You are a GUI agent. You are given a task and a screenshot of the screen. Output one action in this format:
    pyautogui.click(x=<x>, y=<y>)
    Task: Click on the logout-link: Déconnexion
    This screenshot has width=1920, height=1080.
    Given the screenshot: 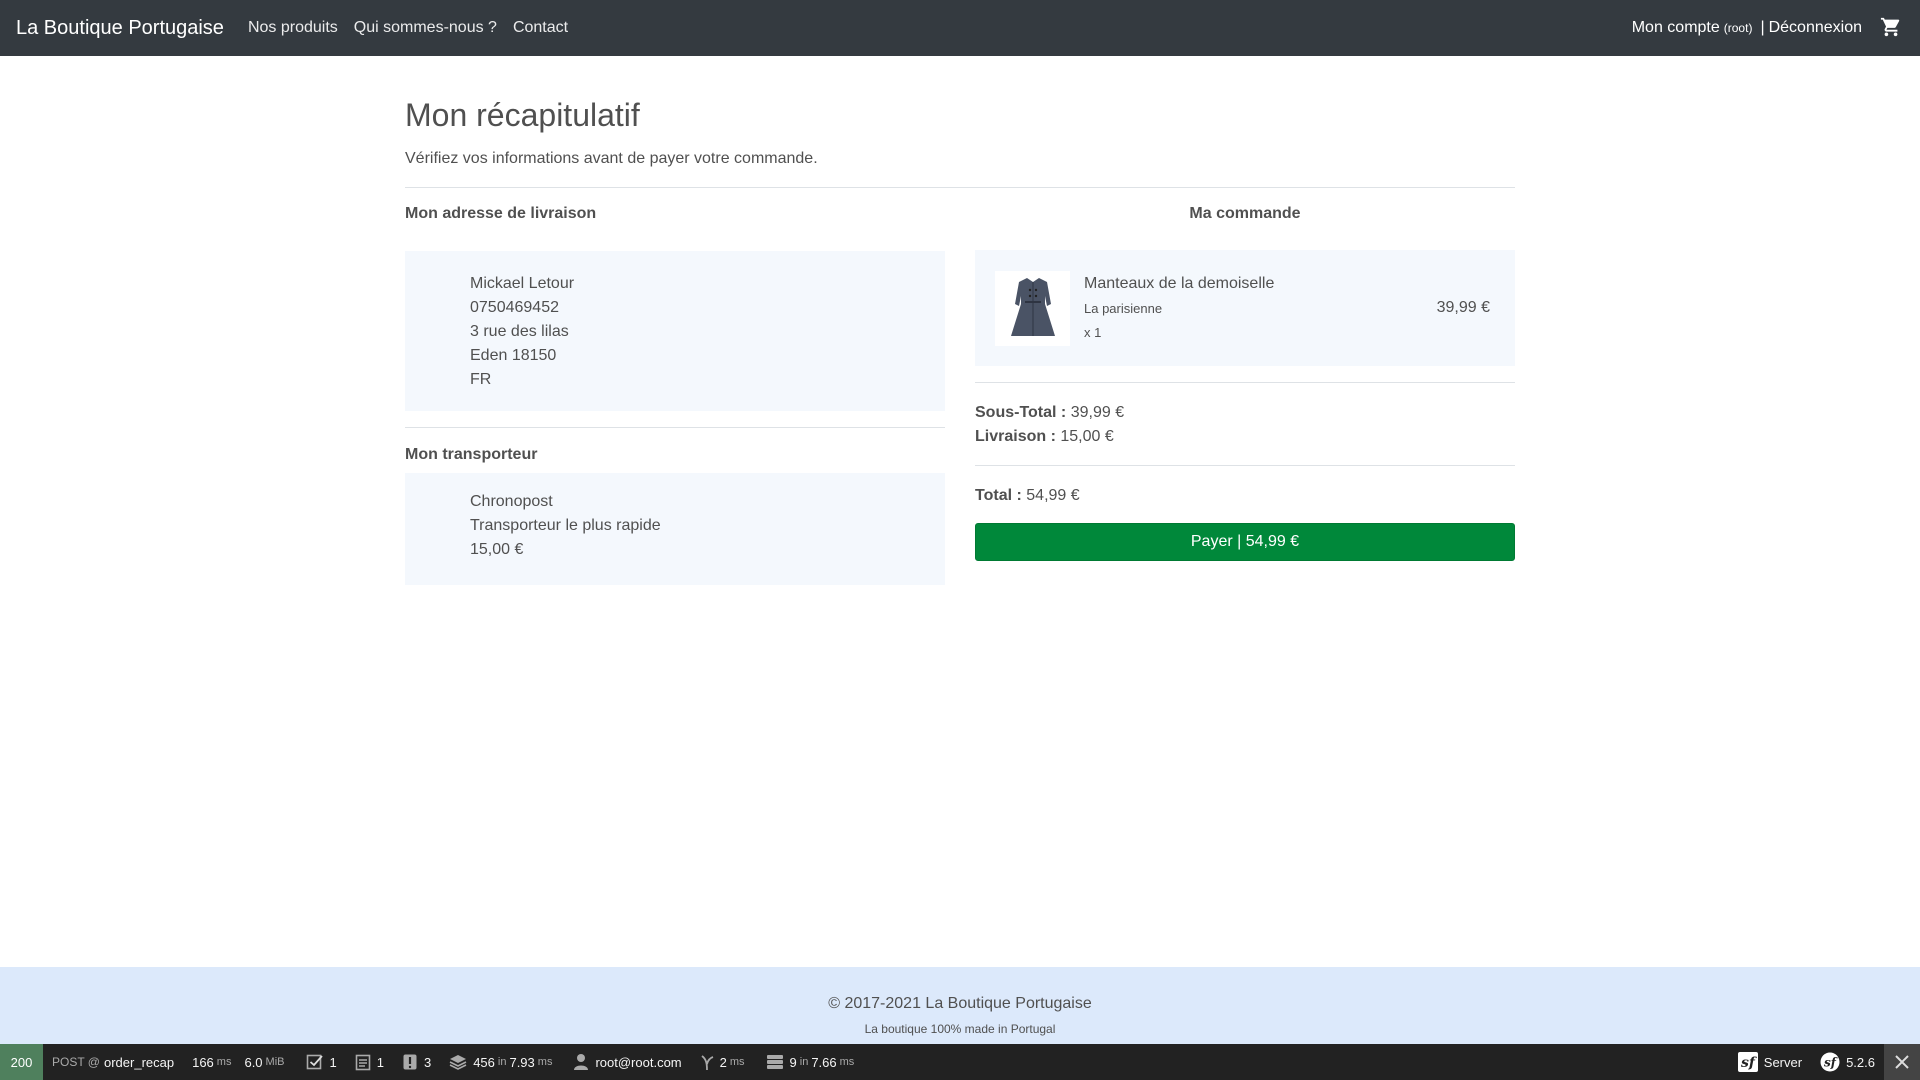 What is the action you would take?
    pyautogui.click(x=1815, y=28)
    